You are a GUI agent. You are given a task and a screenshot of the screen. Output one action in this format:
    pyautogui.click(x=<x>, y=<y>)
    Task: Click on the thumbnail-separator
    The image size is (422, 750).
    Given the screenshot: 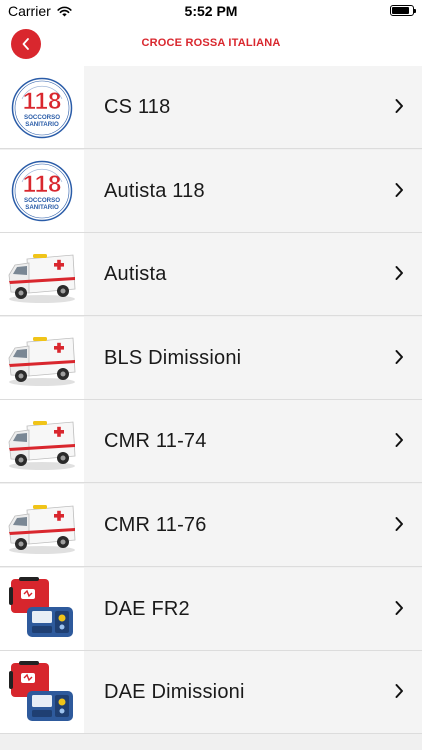 What is the action you would take?
    pyautogui.click(x=42, y=734)
    